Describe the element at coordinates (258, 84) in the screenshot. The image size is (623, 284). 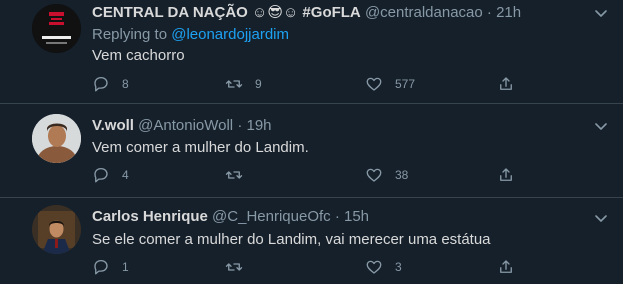
I see `retweet-count: 9` at that location.